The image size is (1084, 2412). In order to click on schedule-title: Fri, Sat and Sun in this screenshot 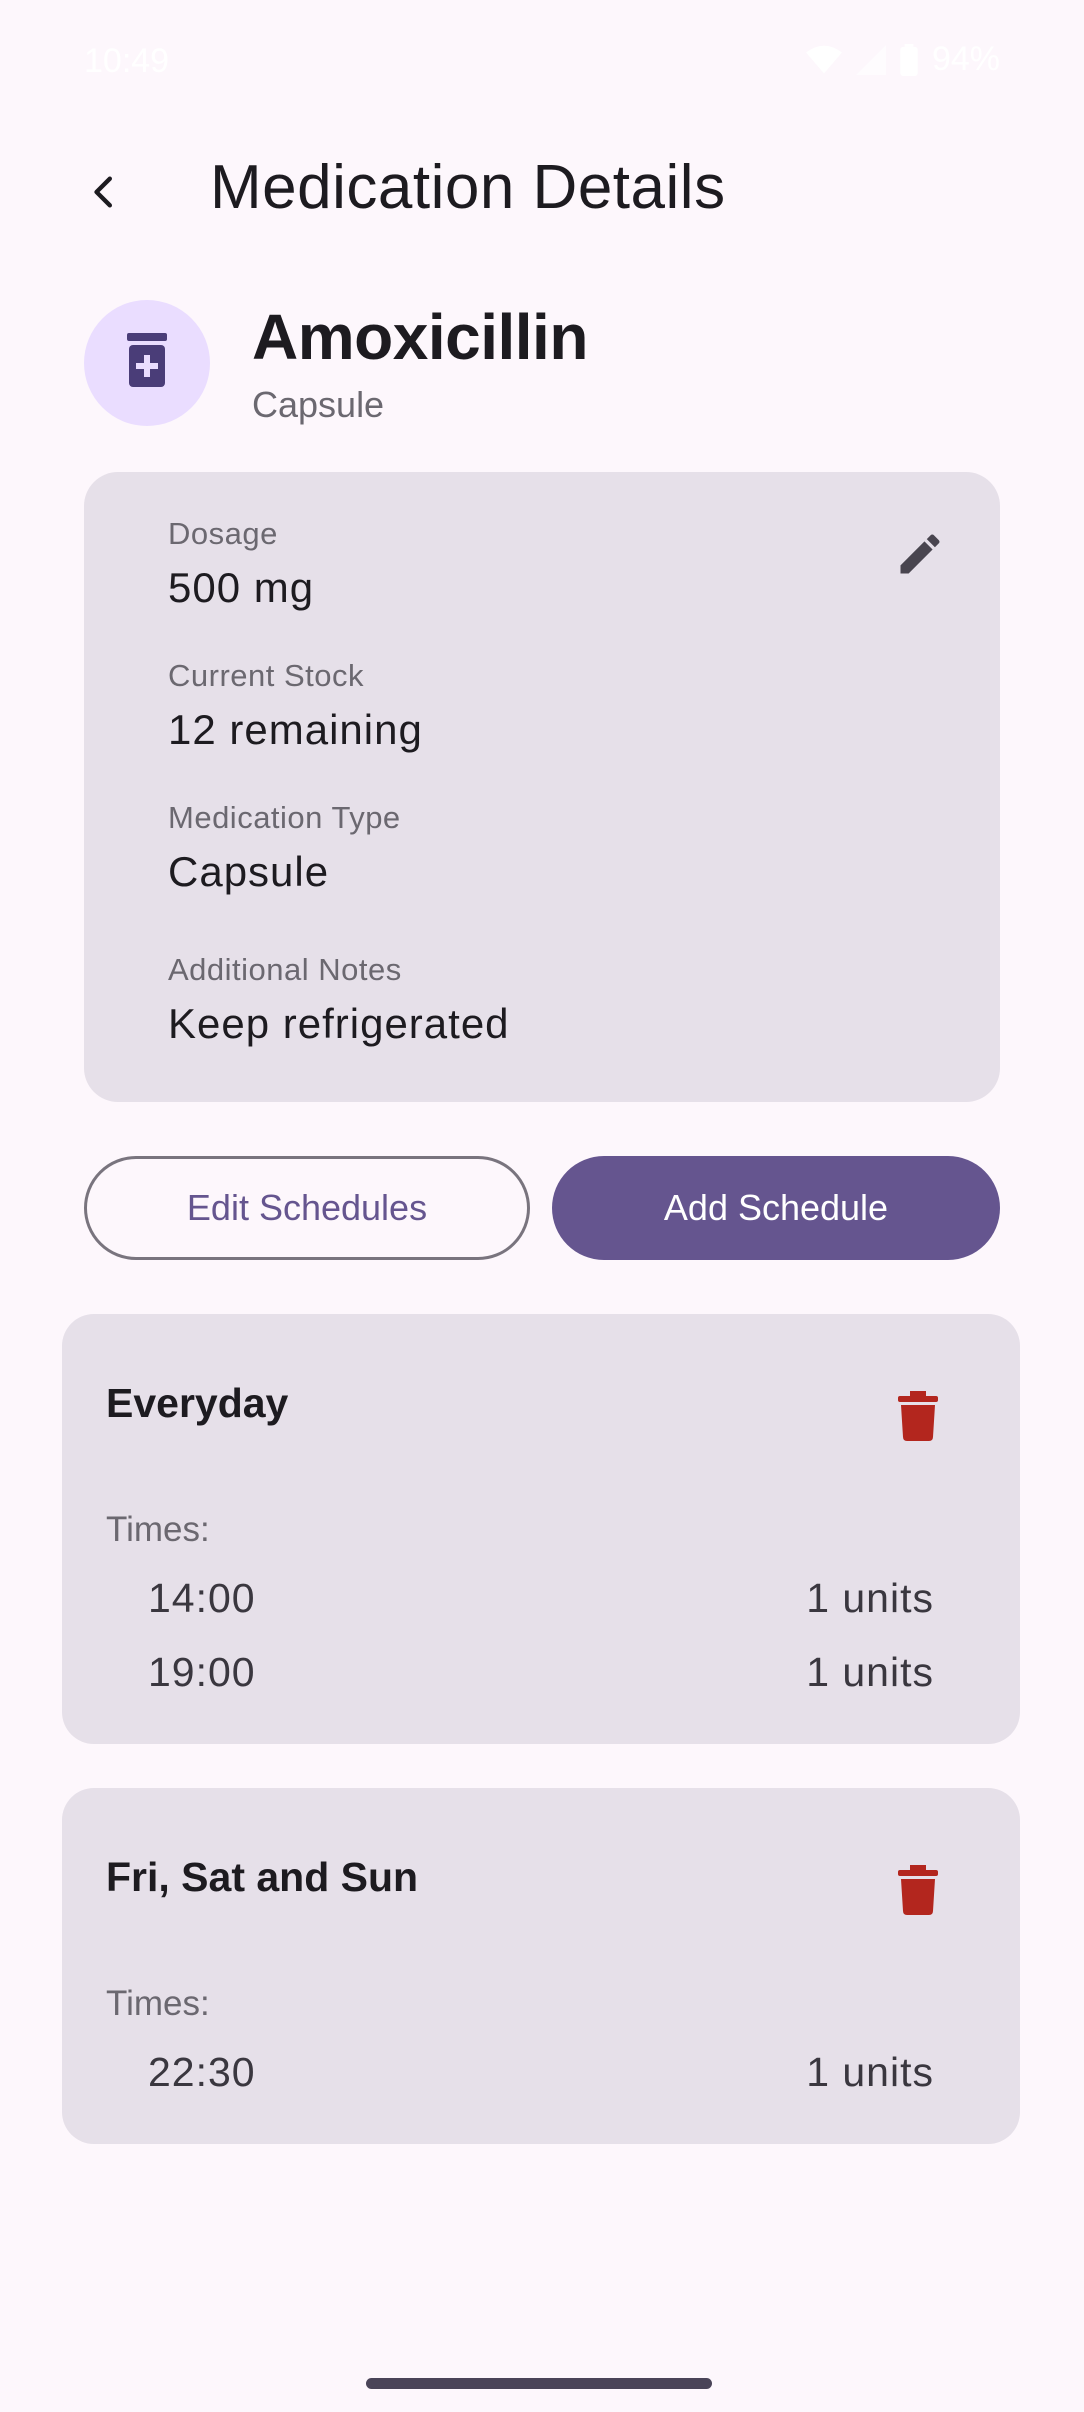, I will do `click(262, 1877)`.